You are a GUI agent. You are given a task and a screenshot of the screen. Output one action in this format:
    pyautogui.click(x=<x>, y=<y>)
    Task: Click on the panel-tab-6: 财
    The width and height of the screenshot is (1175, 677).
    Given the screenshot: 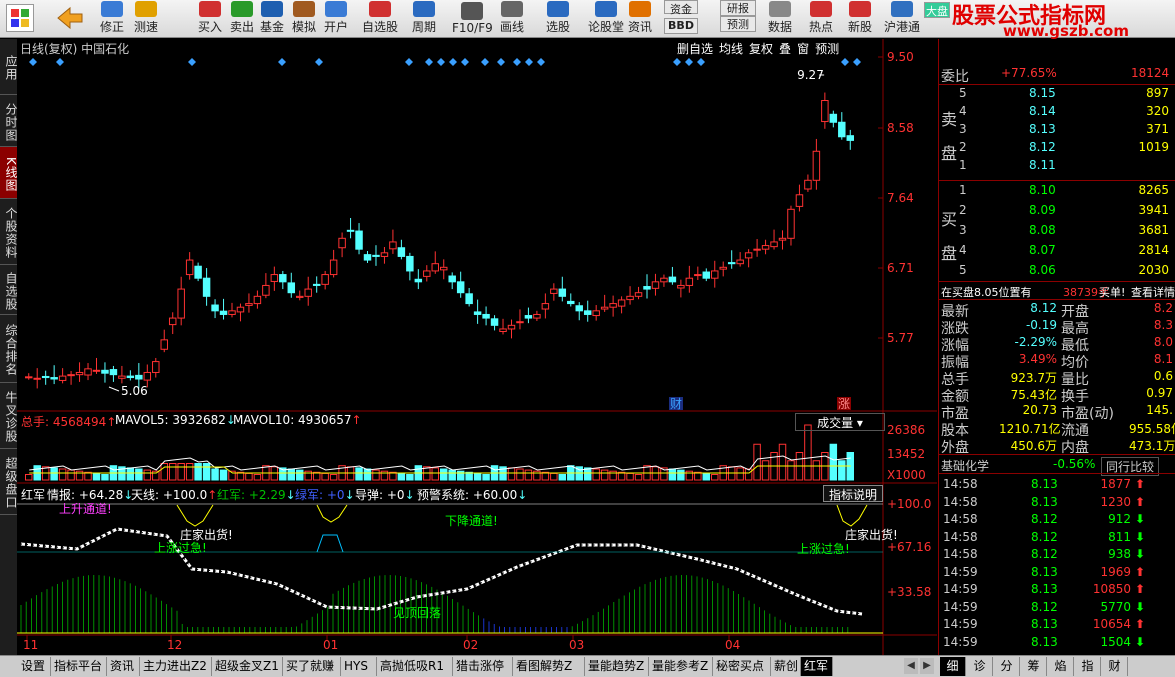 What is the action you would take?
    pyautogui.click(x=1115, y=666)
    